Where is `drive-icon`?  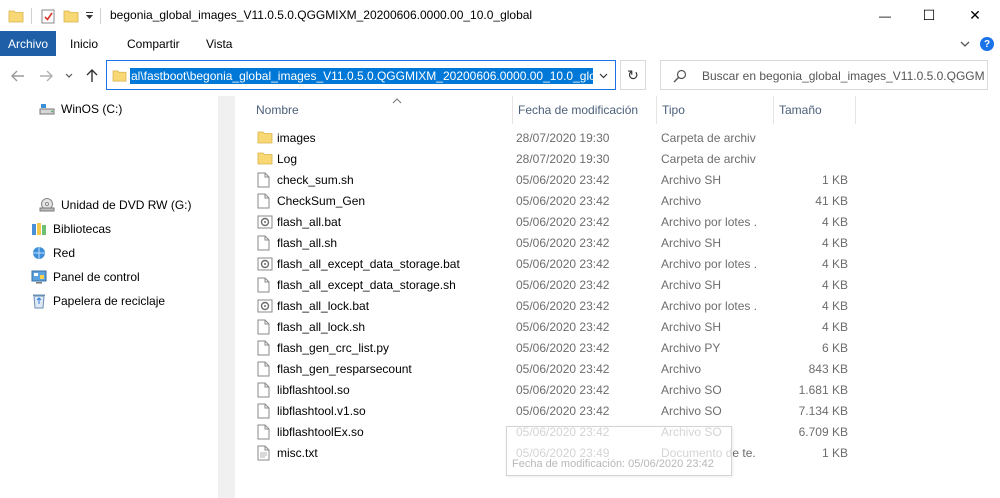
drive-icon is located at coordinates (47, 109).